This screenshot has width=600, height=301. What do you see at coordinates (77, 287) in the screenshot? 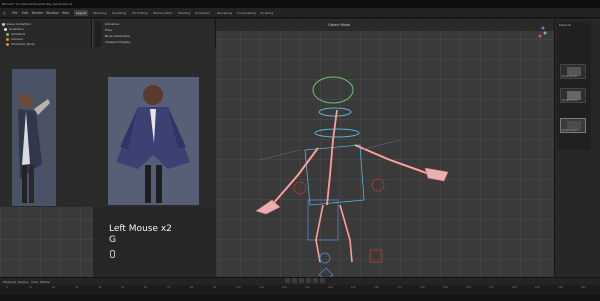
I see `timeline-tick: 30` at bounding box center [77, 287].